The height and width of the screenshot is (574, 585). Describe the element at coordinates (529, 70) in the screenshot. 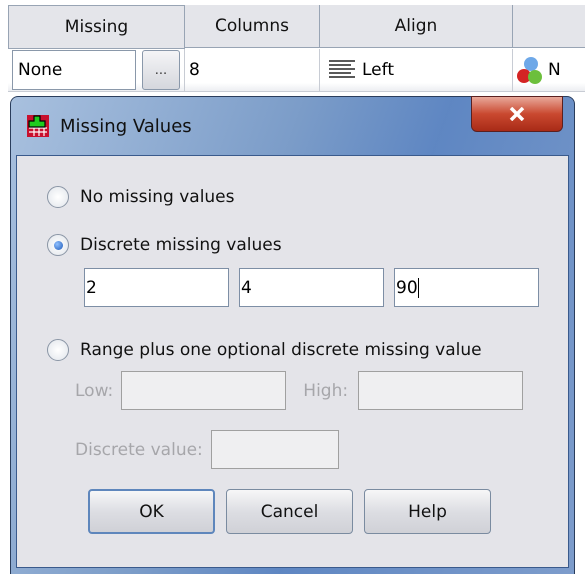

I see `nominal-measure-icon` at that location.